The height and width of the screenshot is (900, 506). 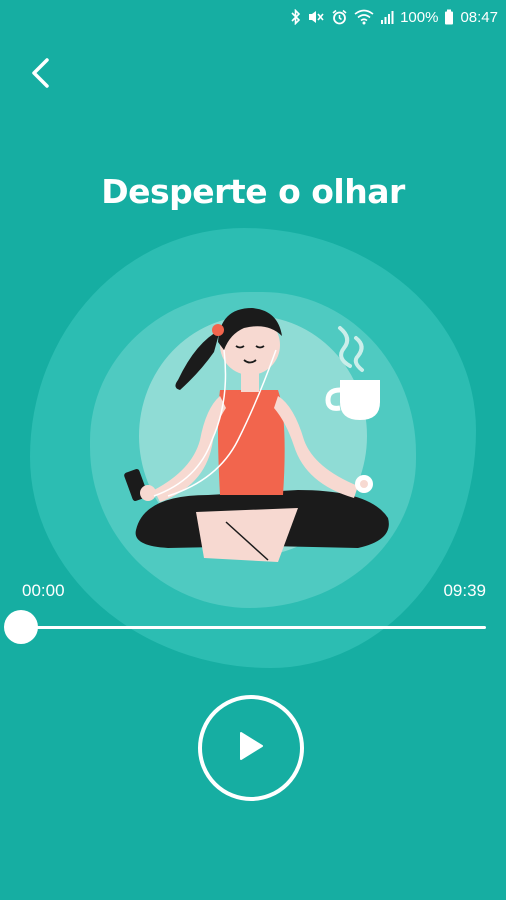 I want to click on seek-bar-track, so click(x=254, y=627).